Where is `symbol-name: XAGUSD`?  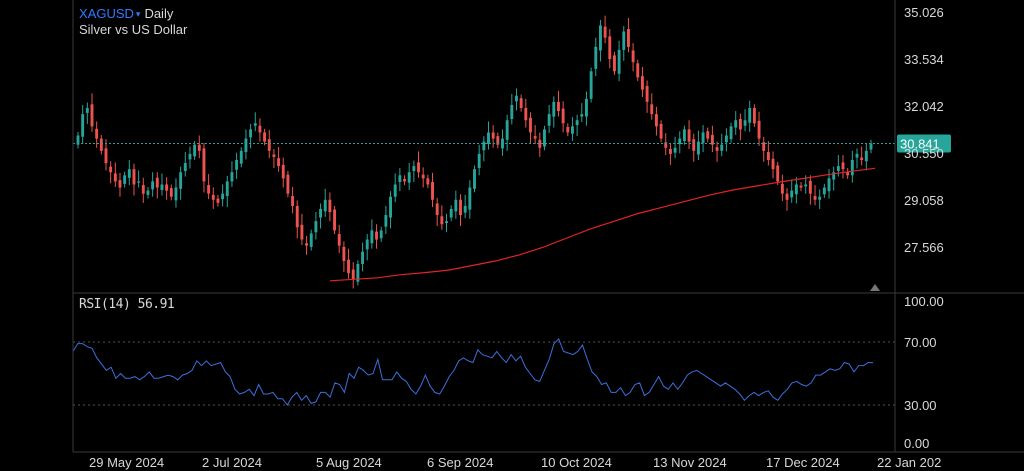
symbol-name: XAGUSD is located at coordinates (106, 13).